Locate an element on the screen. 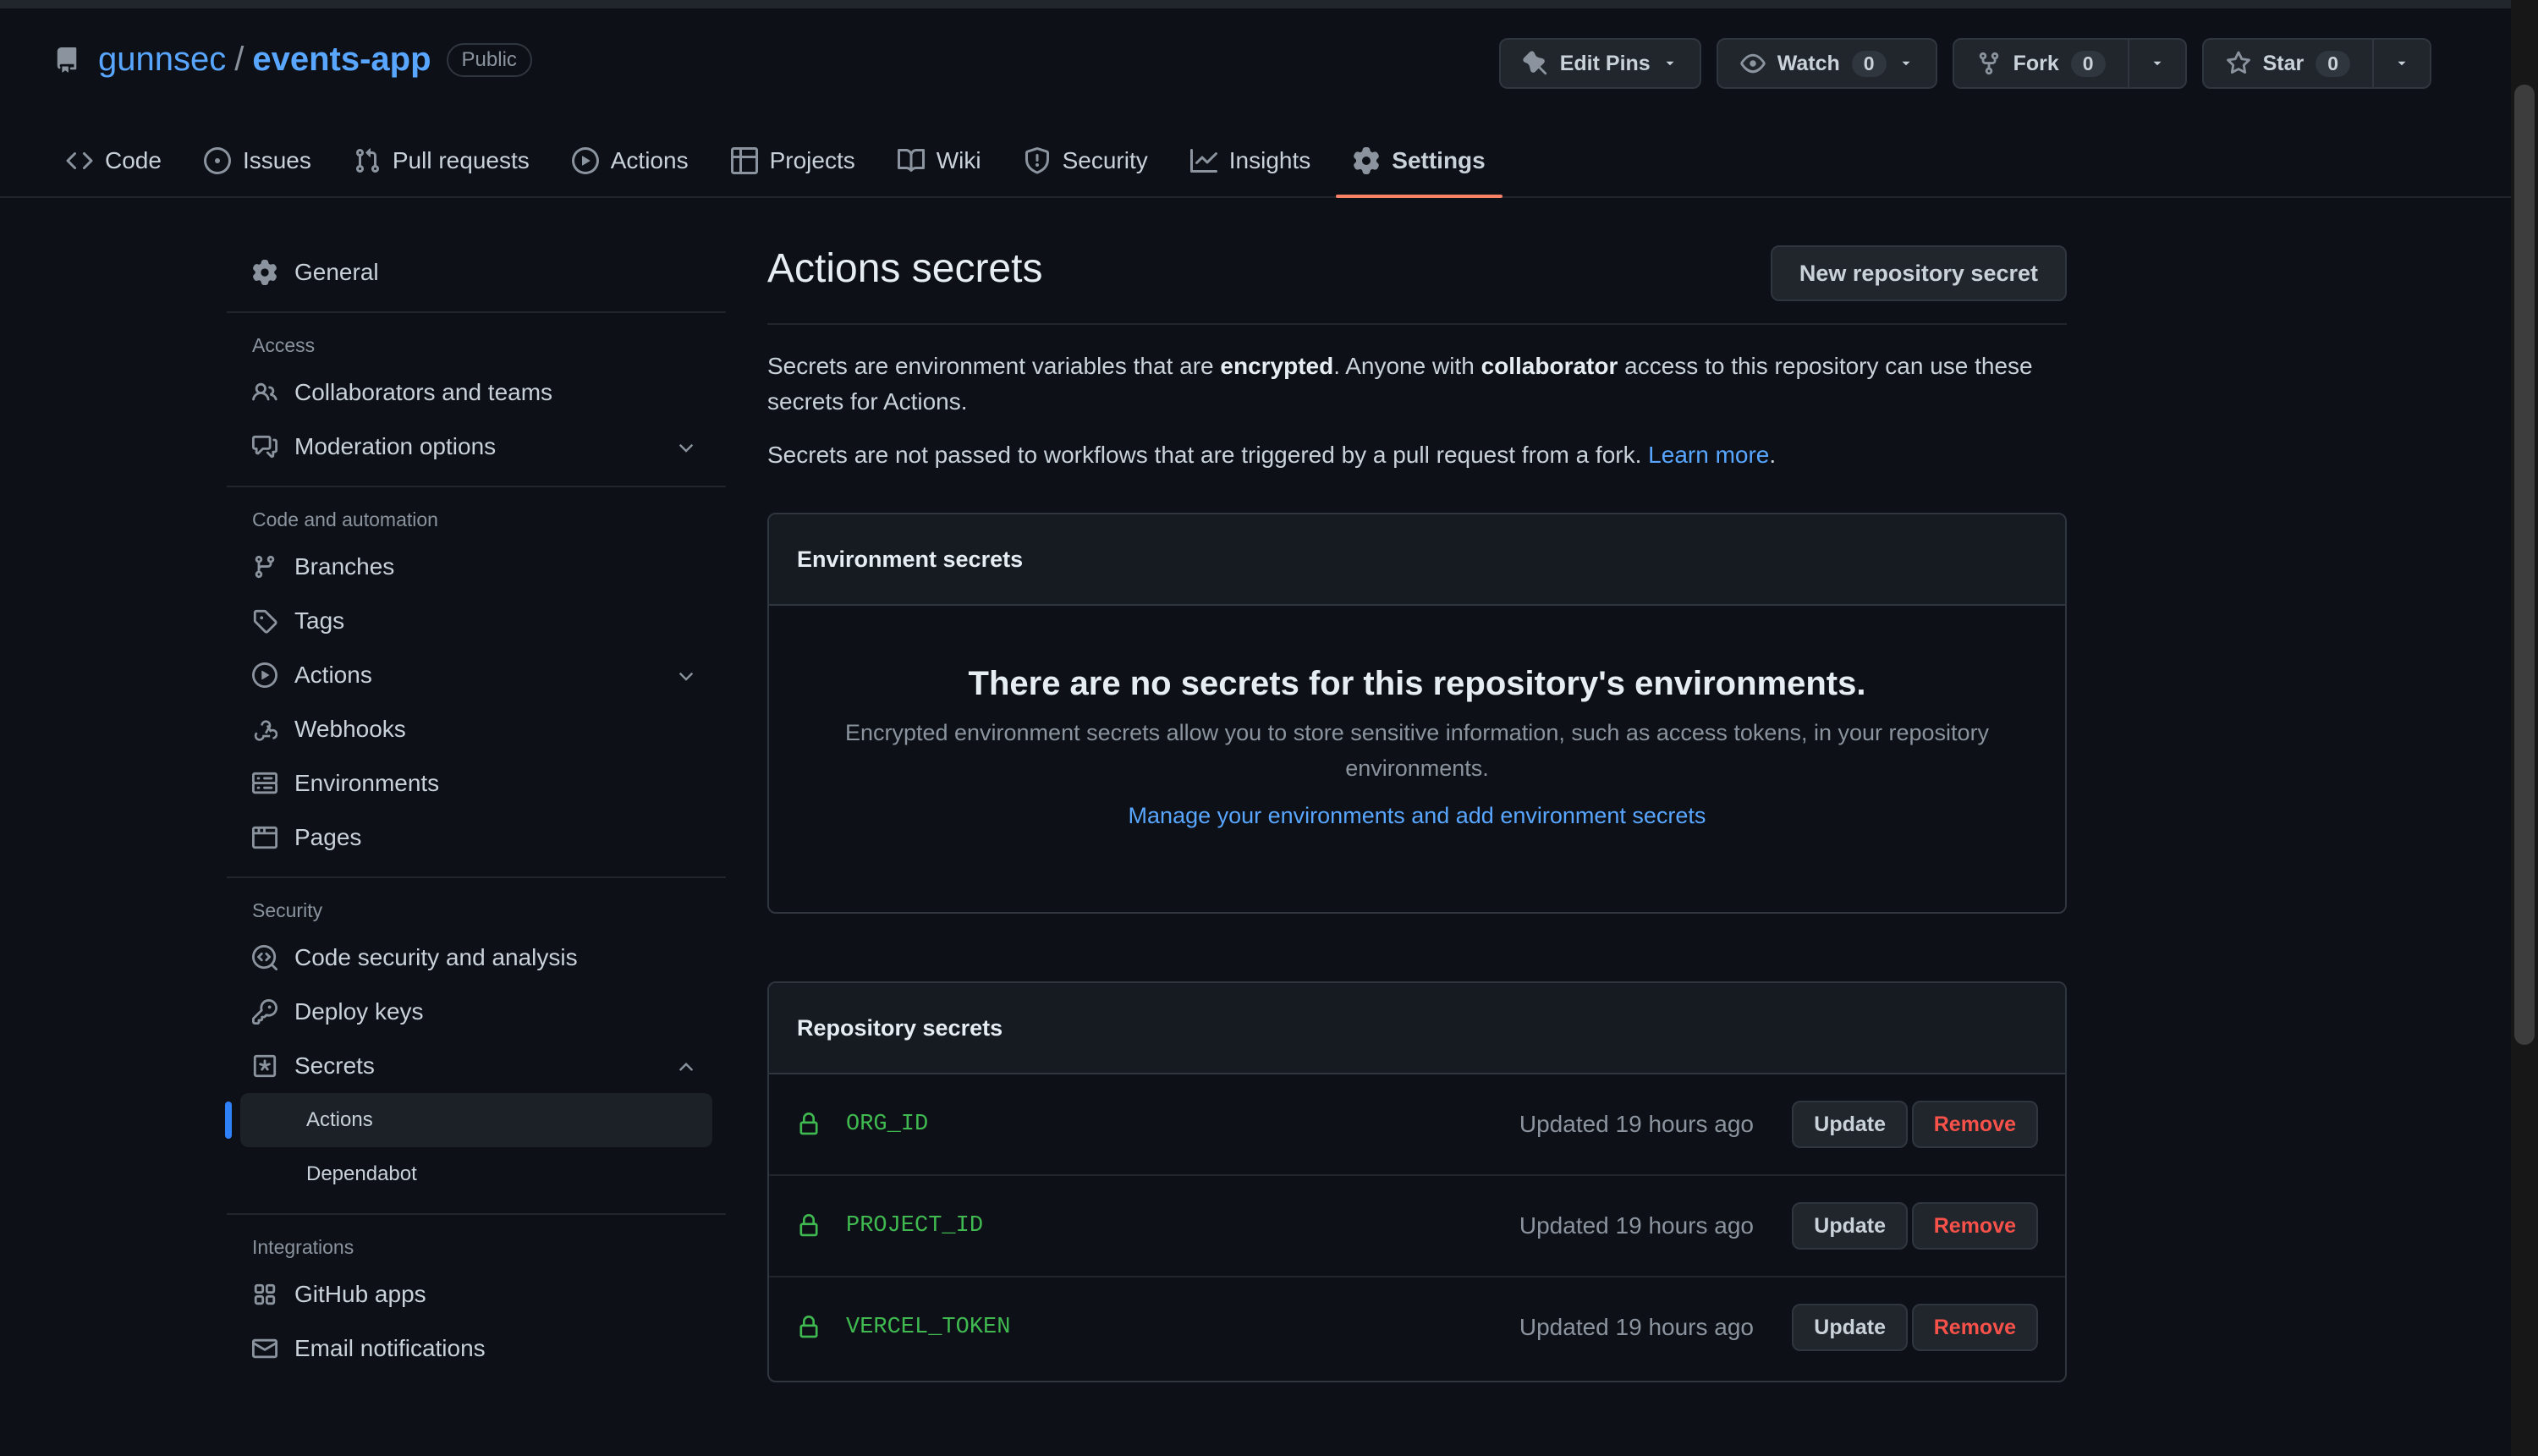 Image resolution: width=2538 pixels, height=1456 pixels. sidebar-heading-integrations: Integrations is located at coordinates (303, 1247).